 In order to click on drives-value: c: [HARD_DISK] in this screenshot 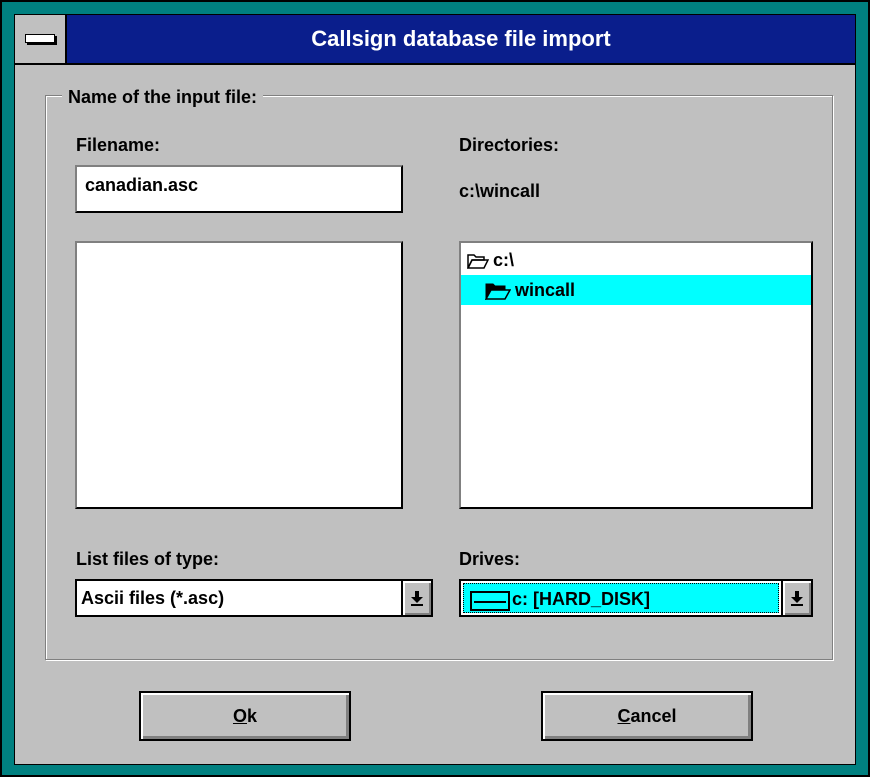, I will do `click(581, 599)`.